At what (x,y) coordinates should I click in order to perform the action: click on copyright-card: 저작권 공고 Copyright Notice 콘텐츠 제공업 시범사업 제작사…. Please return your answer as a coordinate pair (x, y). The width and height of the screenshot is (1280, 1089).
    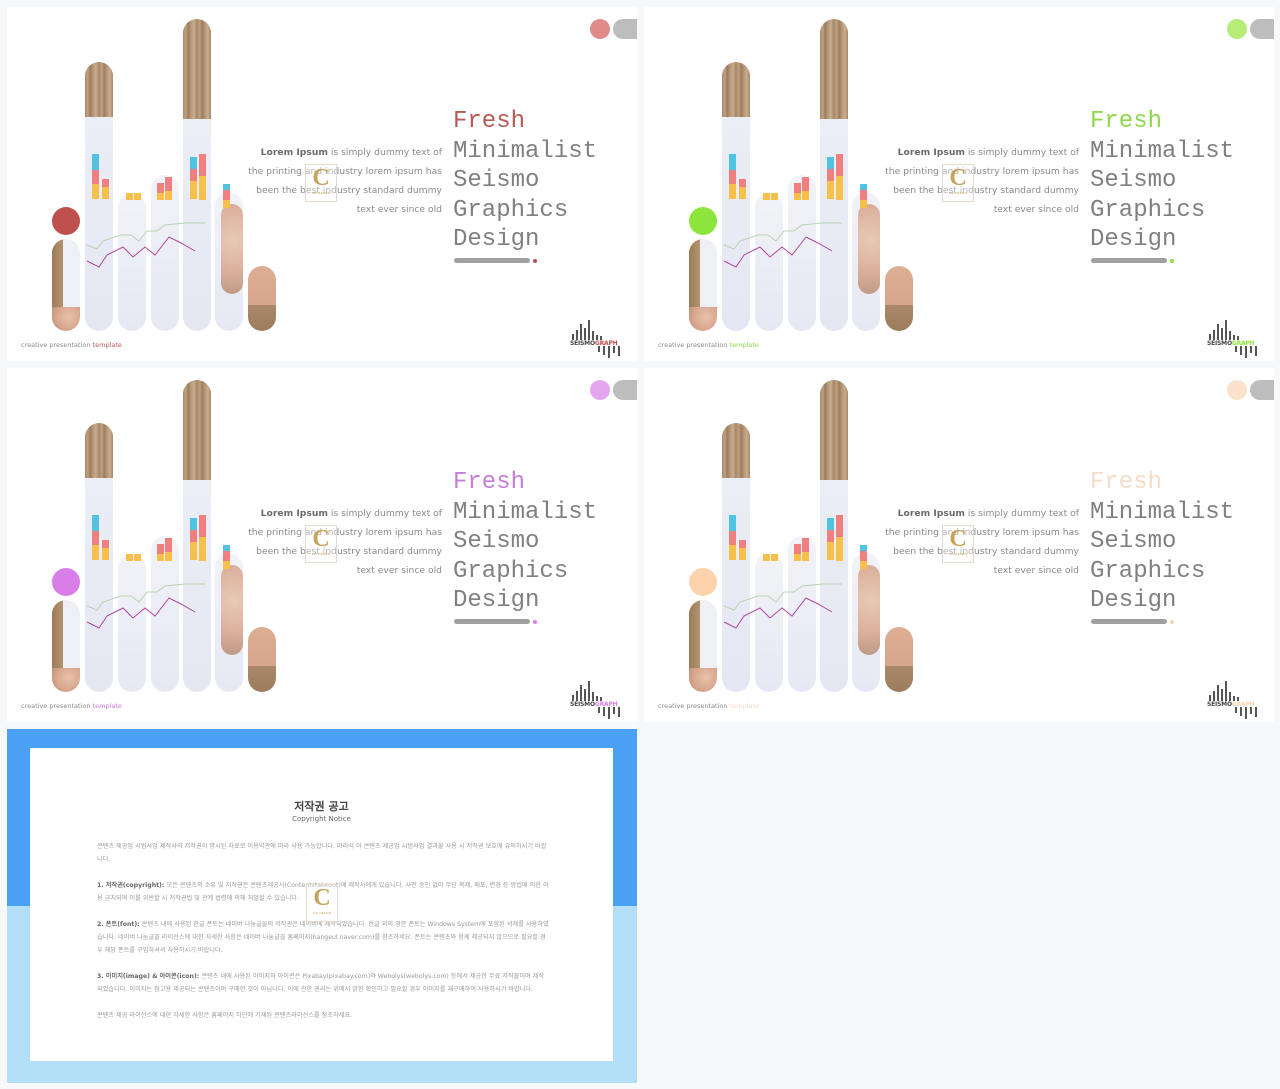
    Looking at the image, I should click on (321, 904).